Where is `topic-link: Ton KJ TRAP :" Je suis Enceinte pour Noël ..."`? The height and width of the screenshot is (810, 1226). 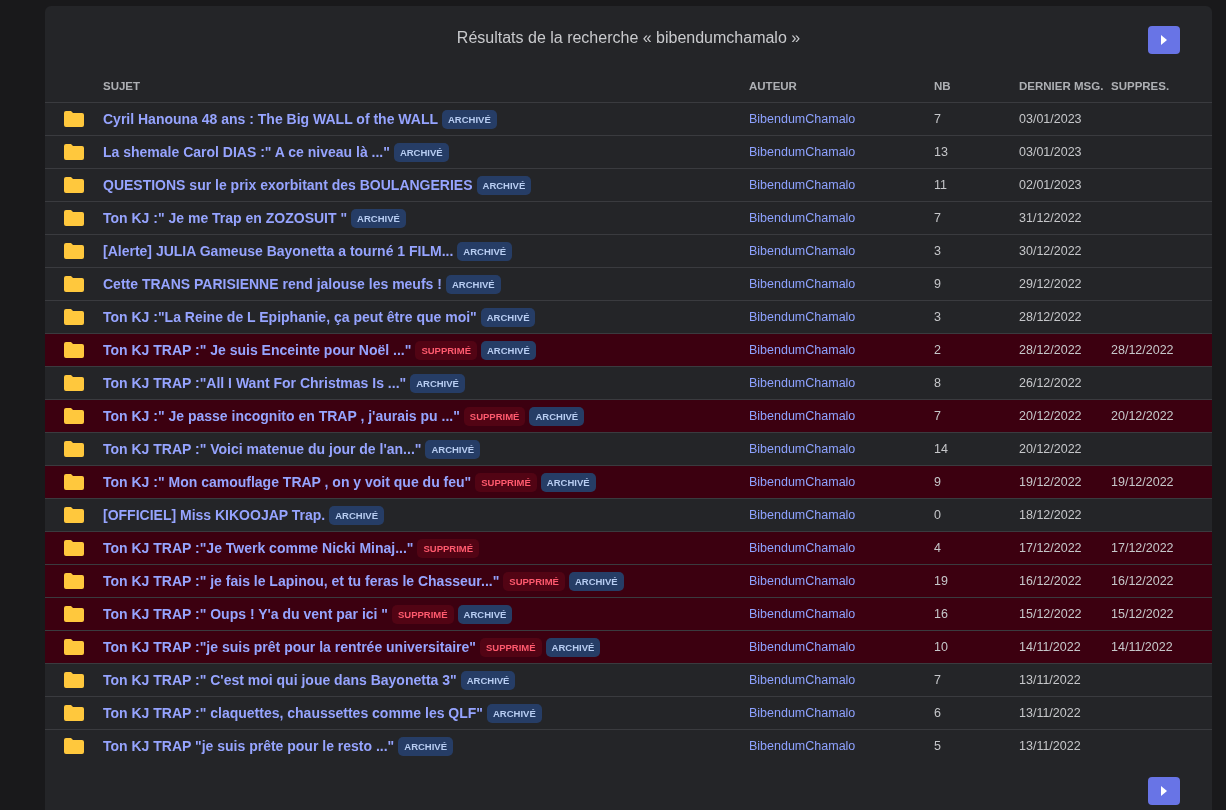 topic-link: Ton KJ TRAP :" Je suis Enceinte pour Noël ..." is located at coordinates (257, 350).